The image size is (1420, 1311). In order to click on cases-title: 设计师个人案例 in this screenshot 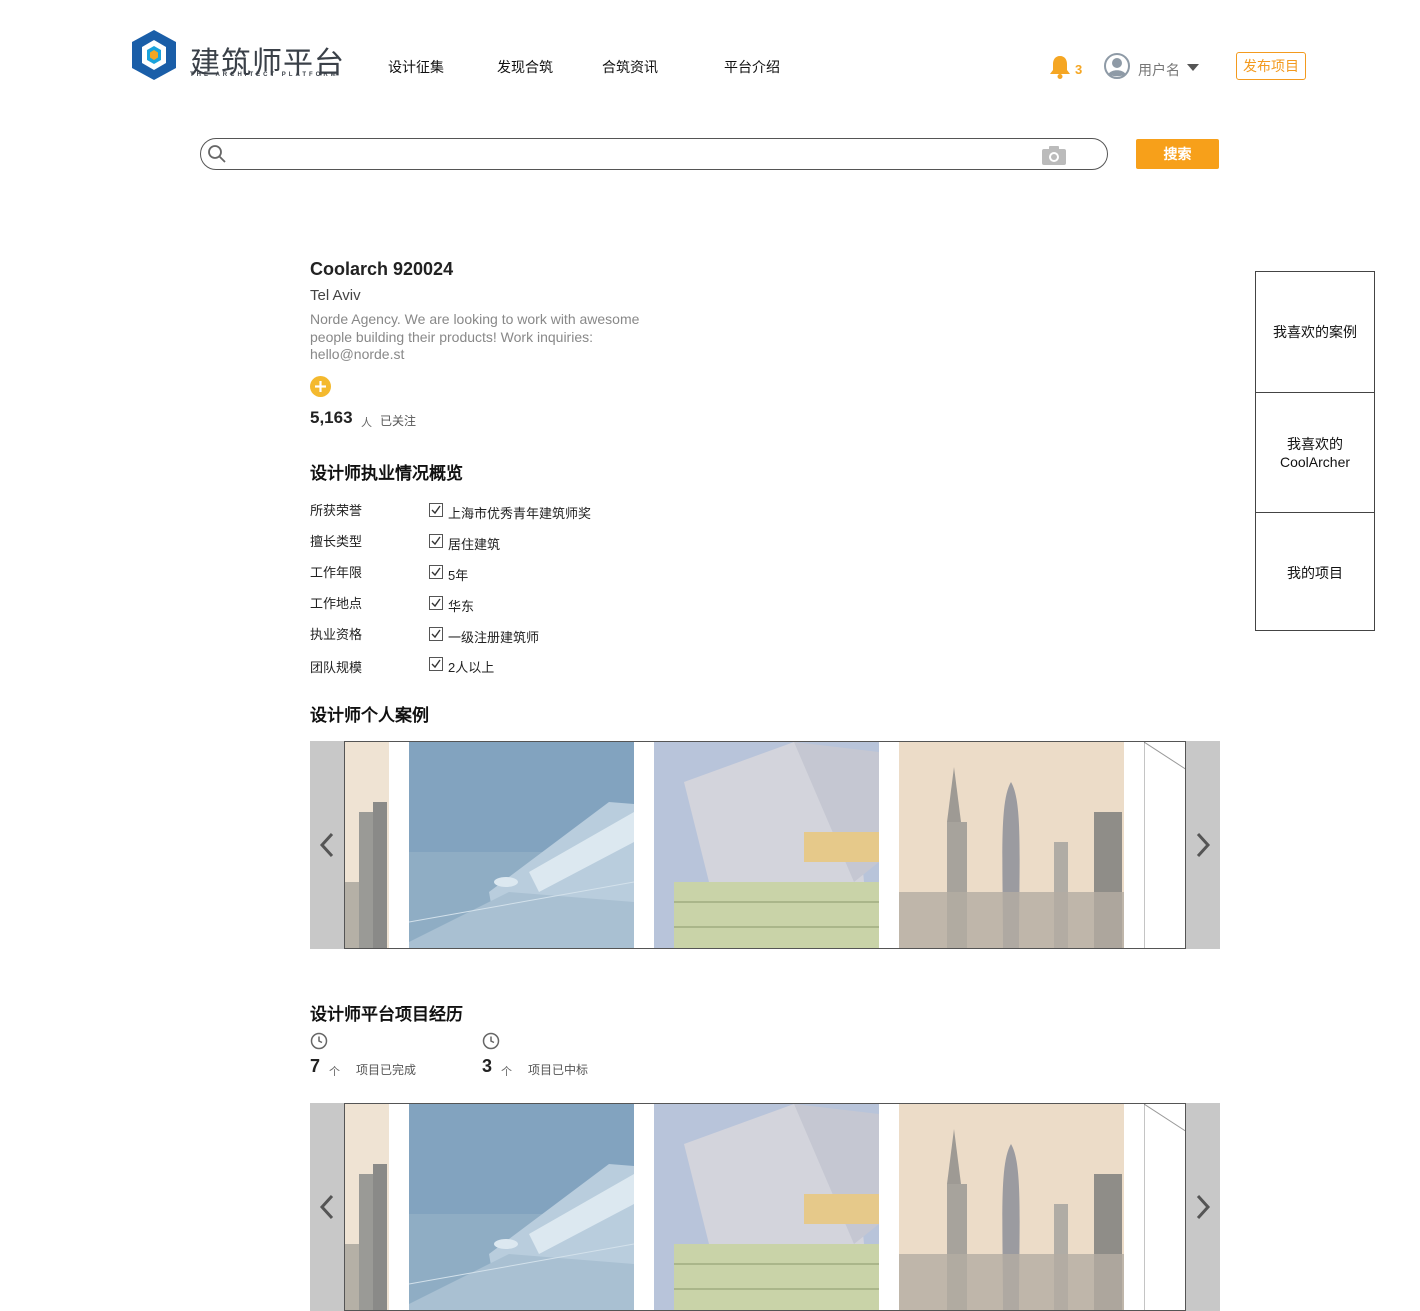, I will do `click(369, 715)`.